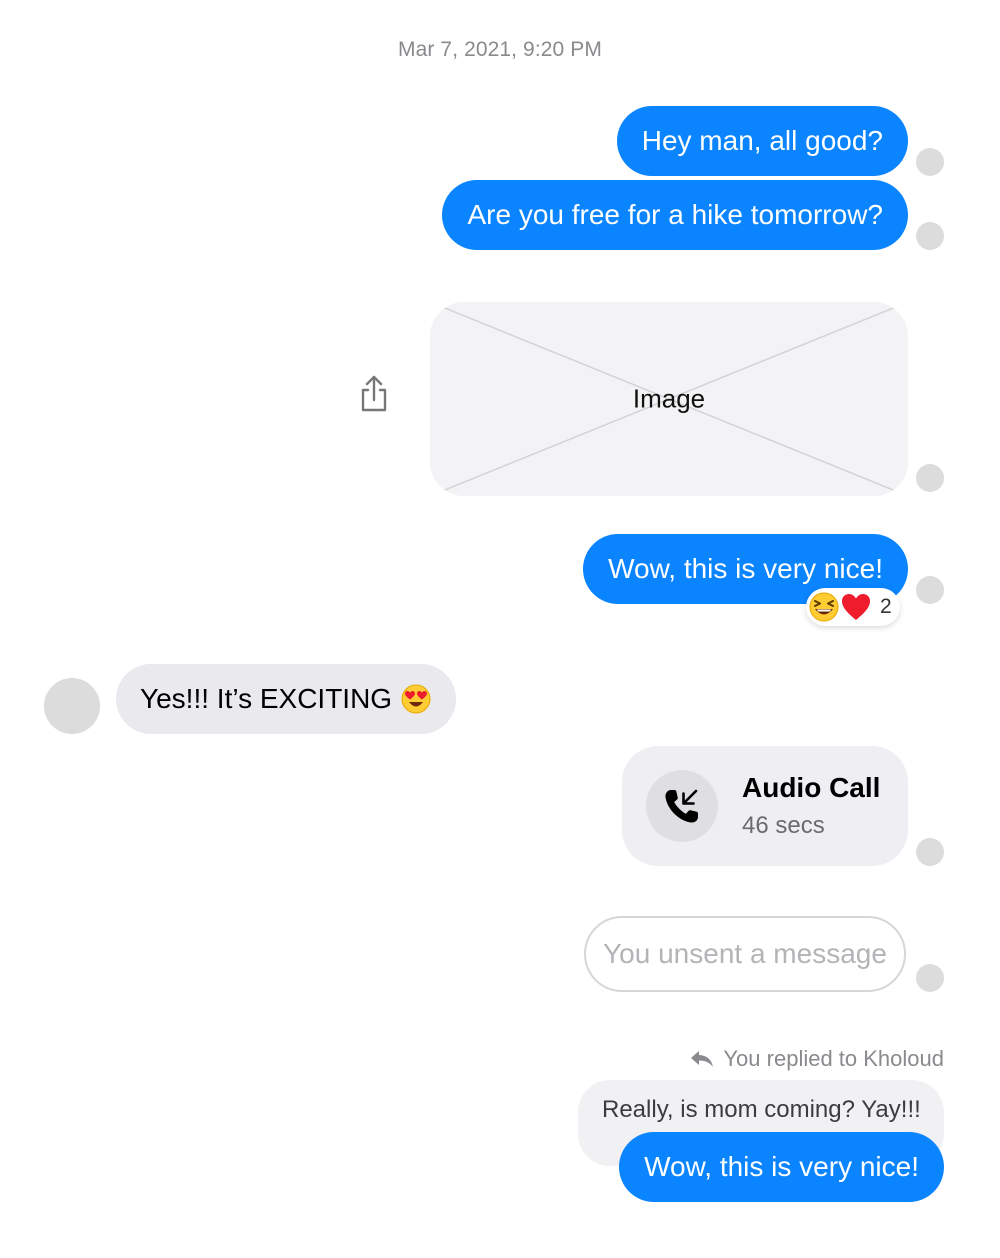 The image size is (1000, 1258). I want to click on image-label: Image, so click(669, 398).